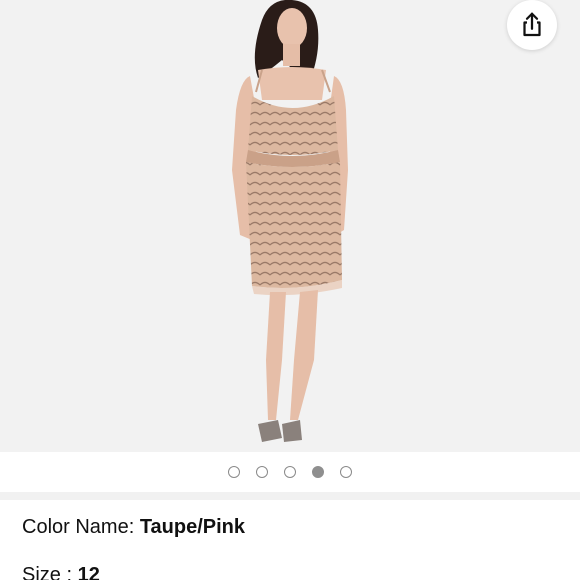 The width and height of the screenshot is (580, 580). What do you see at coordinates (50, 572) in the screenshot?
I see `size-label: Size :` at bounding box center [50, 572].